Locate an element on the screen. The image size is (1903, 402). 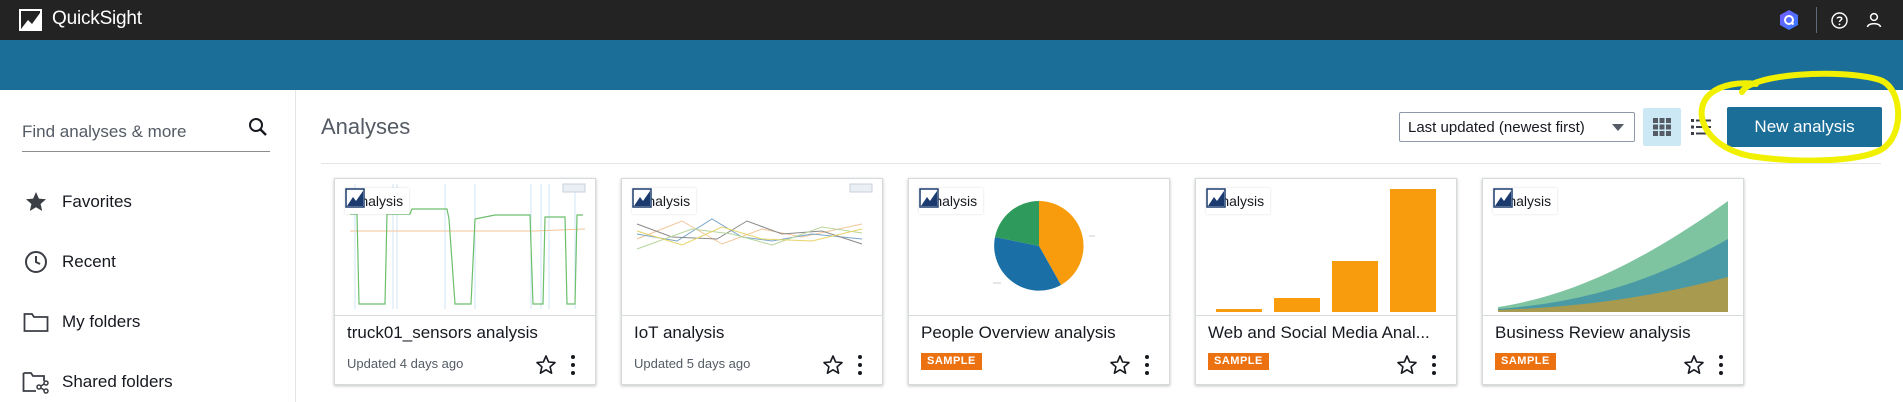
analysis-card: Analysis IoT analysis Updated 5 days ago is located at coordinates (752, 281).